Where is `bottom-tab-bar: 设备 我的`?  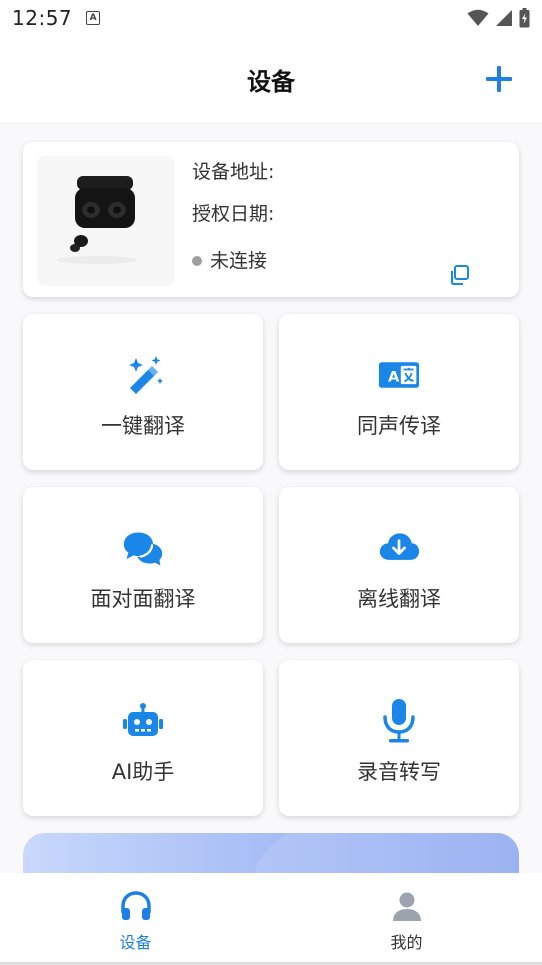
bottom-tab-bar: 设备 我的 is located at coordinates (271, 919).